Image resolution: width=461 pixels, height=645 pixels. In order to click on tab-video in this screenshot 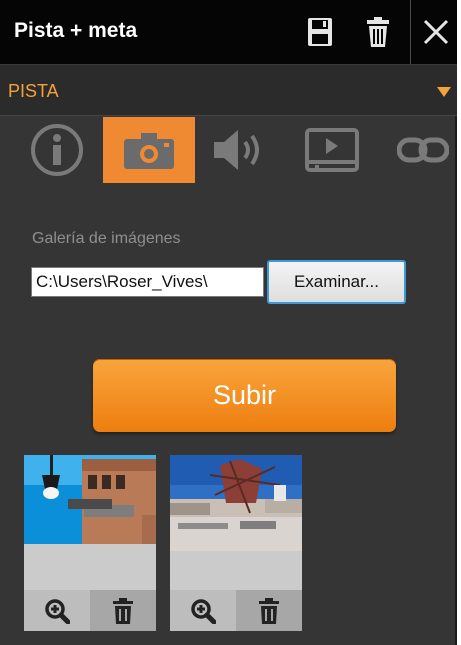, I will do `click(332, 150)`.